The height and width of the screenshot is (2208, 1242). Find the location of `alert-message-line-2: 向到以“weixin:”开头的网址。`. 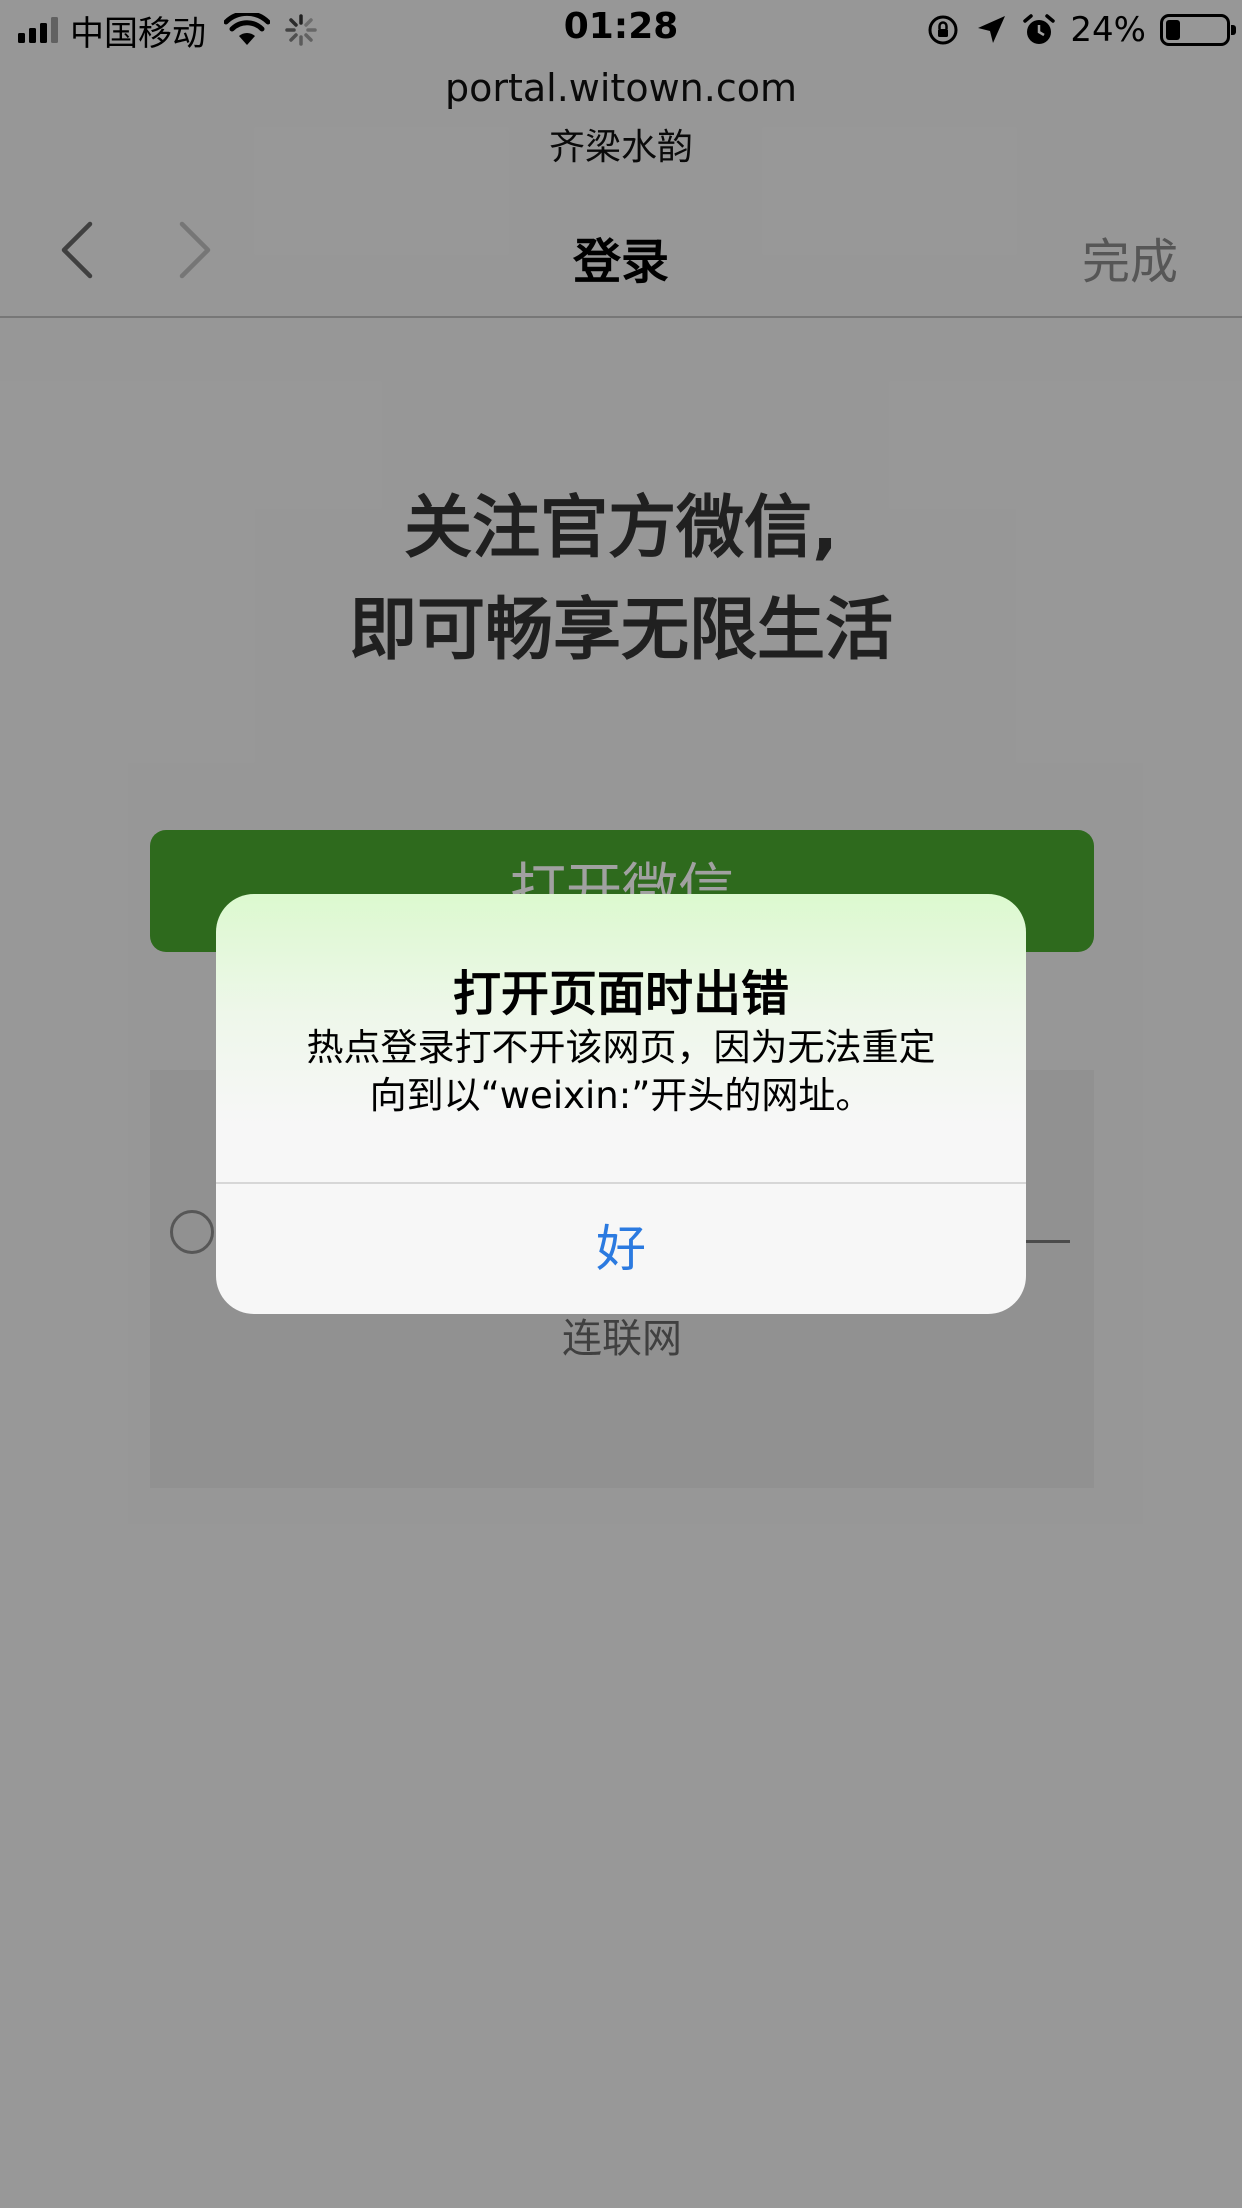

alert-message-line-2: 向到以“weixin:”开头的网址。 is located at coordinates (621, 1095).